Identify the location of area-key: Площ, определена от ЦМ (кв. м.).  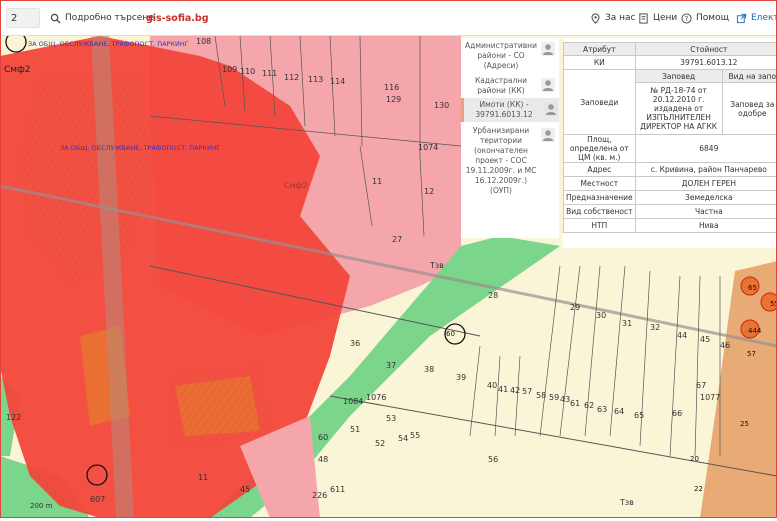
(599, 148).